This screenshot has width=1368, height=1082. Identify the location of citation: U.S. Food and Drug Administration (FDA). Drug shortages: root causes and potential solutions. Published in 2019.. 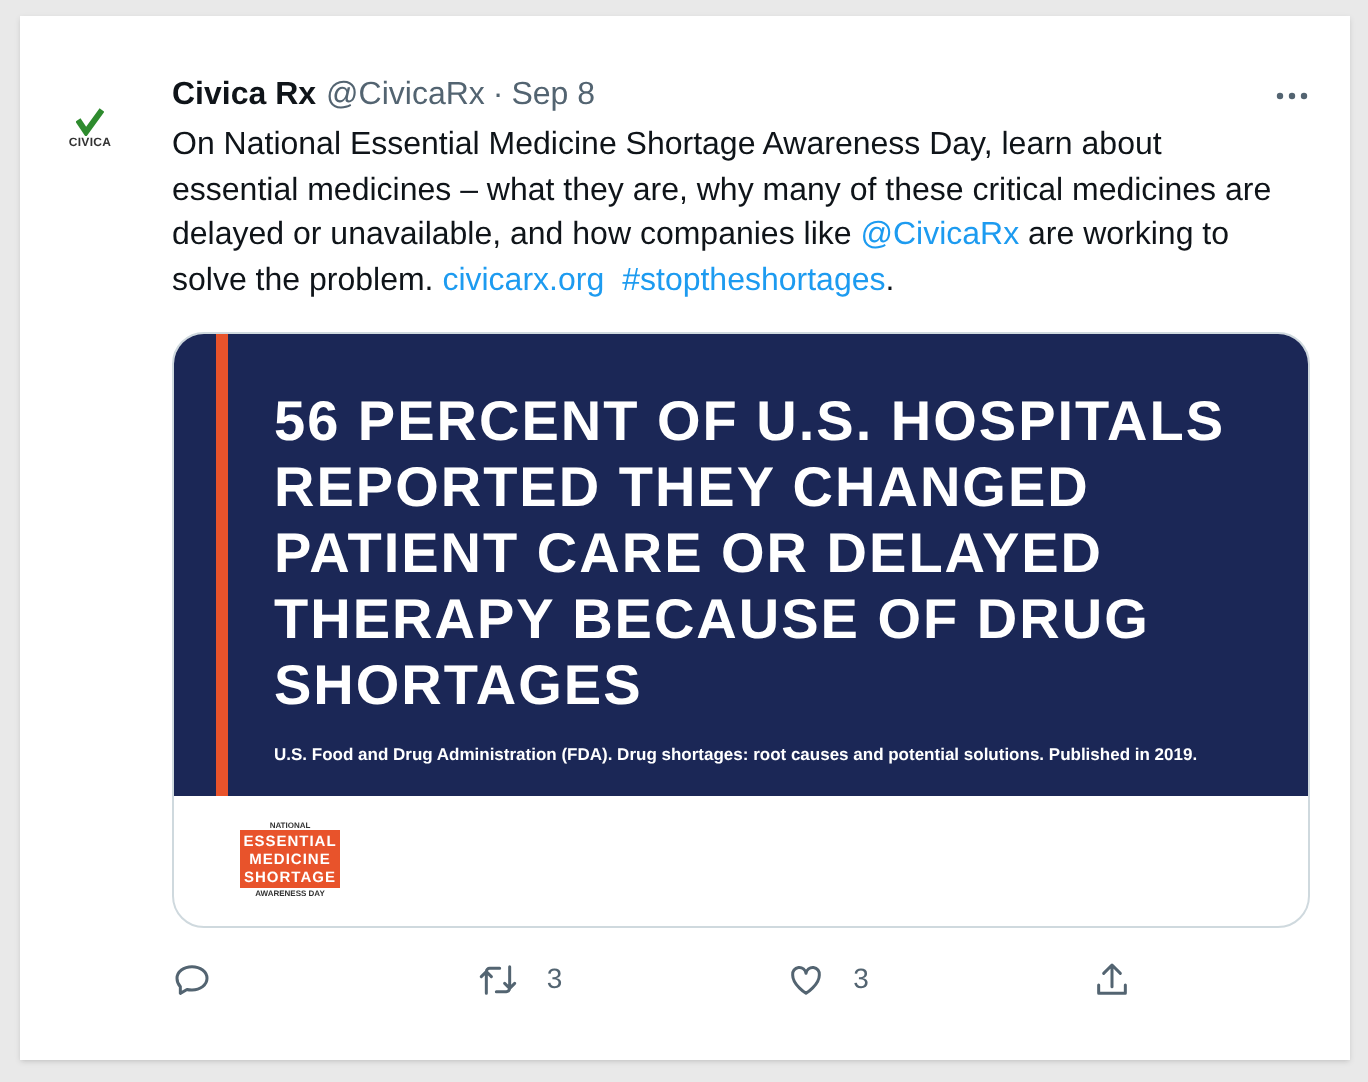
(737, 755).